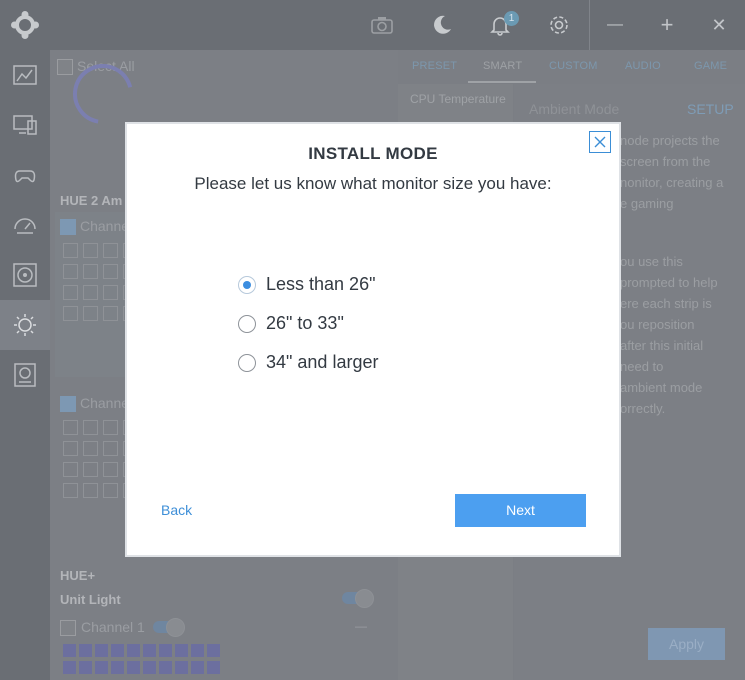 This screenshot has width=745, height=680. I want to click on description-line: orrectly., so click(643, 408).